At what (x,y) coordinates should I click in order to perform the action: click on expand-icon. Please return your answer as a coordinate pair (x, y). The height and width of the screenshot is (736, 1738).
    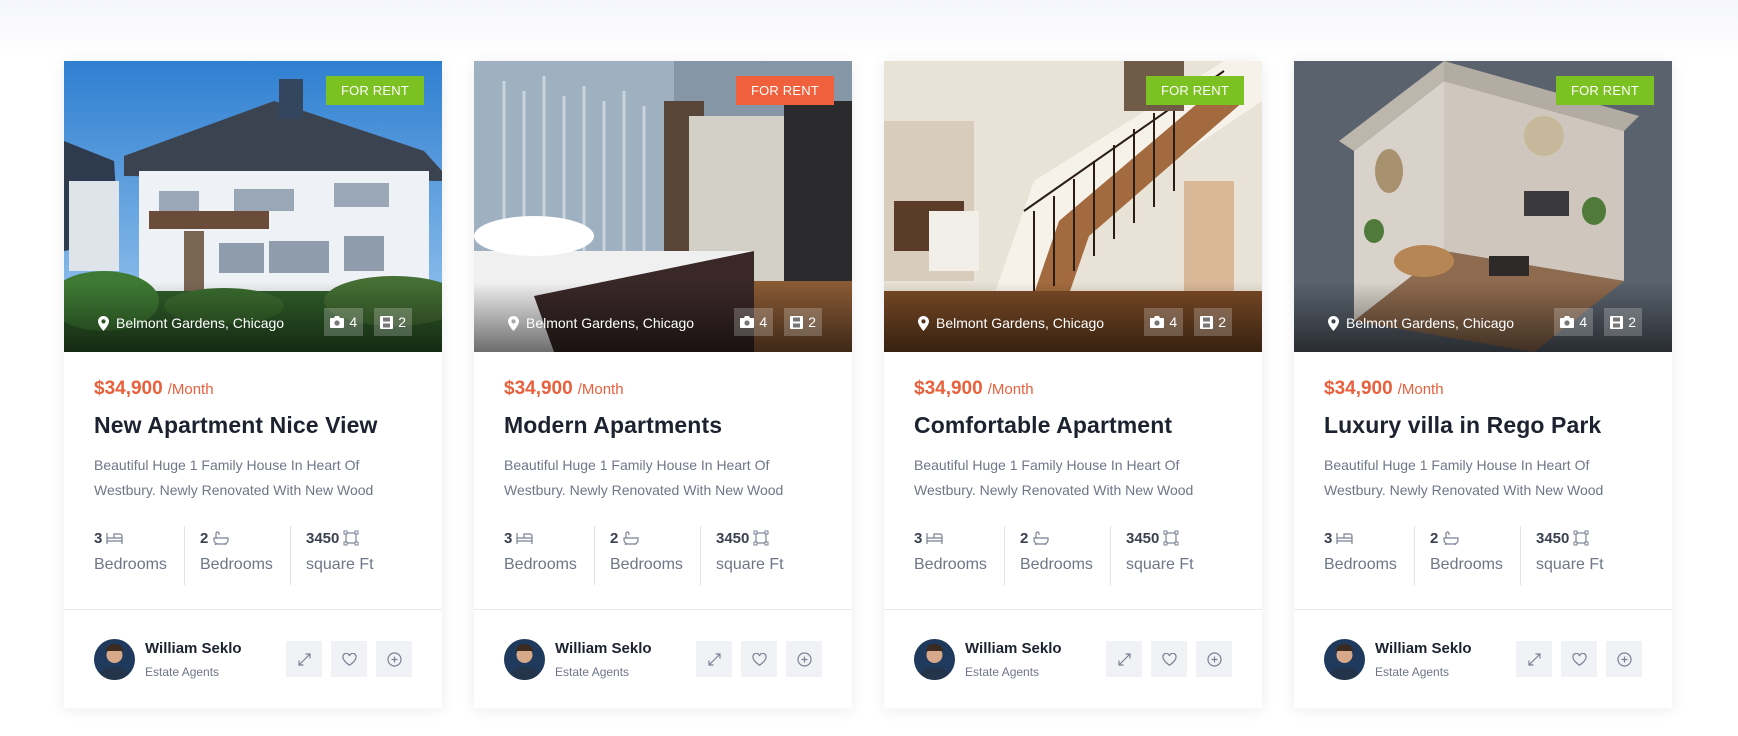
    Looking at the image, I should click on (1124, 659).